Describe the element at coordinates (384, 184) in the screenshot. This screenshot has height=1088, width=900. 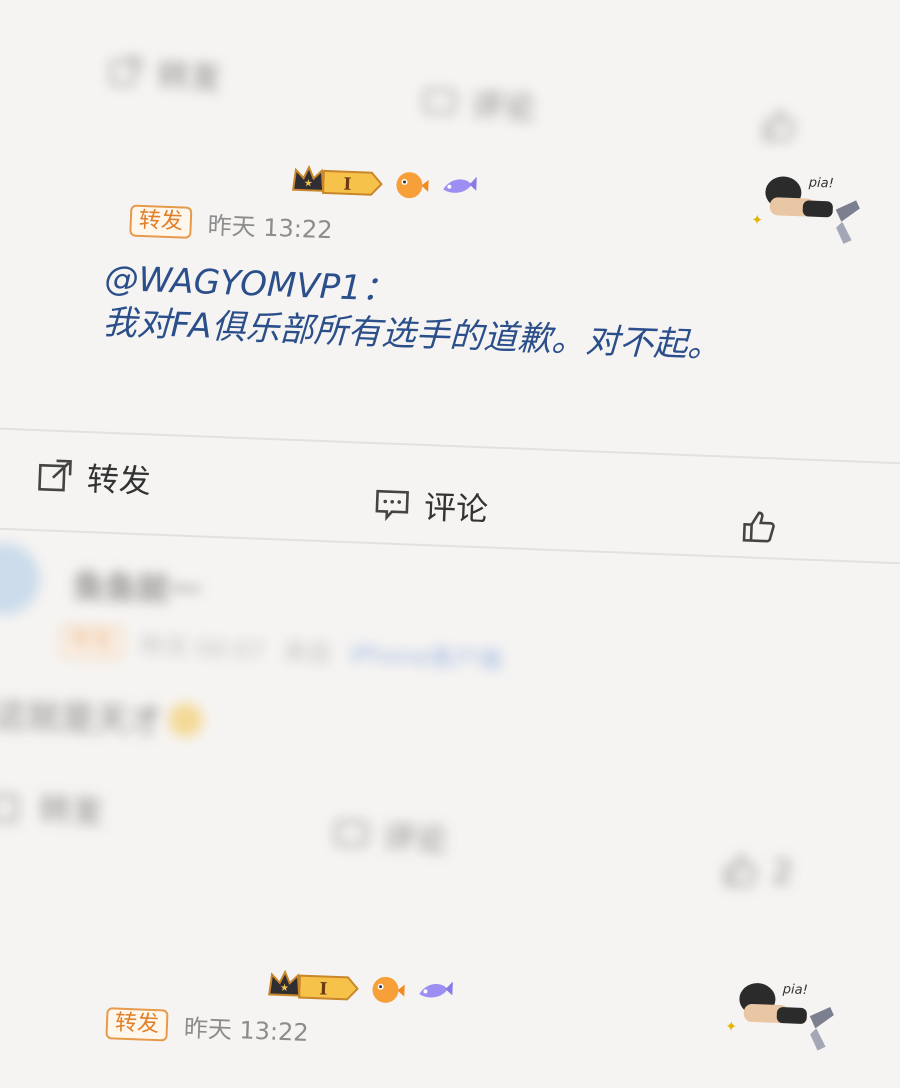
I see `badge-row: ★ I` at that location.